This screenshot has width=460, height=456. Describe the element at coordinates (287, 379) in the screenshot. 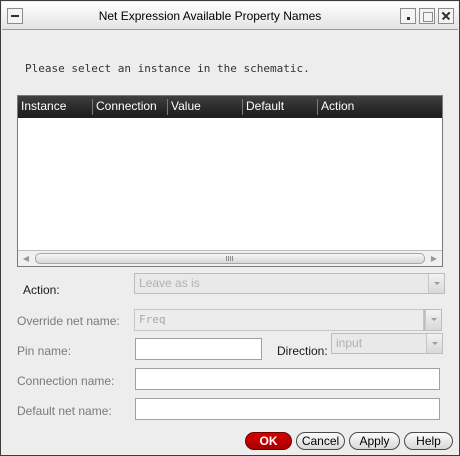

I see `connection-name-field` at that location.